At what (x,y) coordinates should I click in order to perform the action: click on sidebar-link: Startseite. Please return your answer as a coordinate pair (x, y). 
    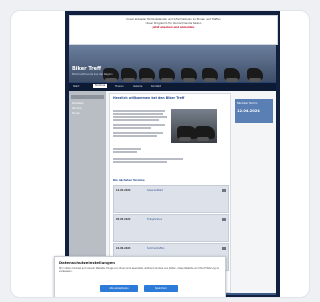
    Looking at the image, I should click on (78, 103).